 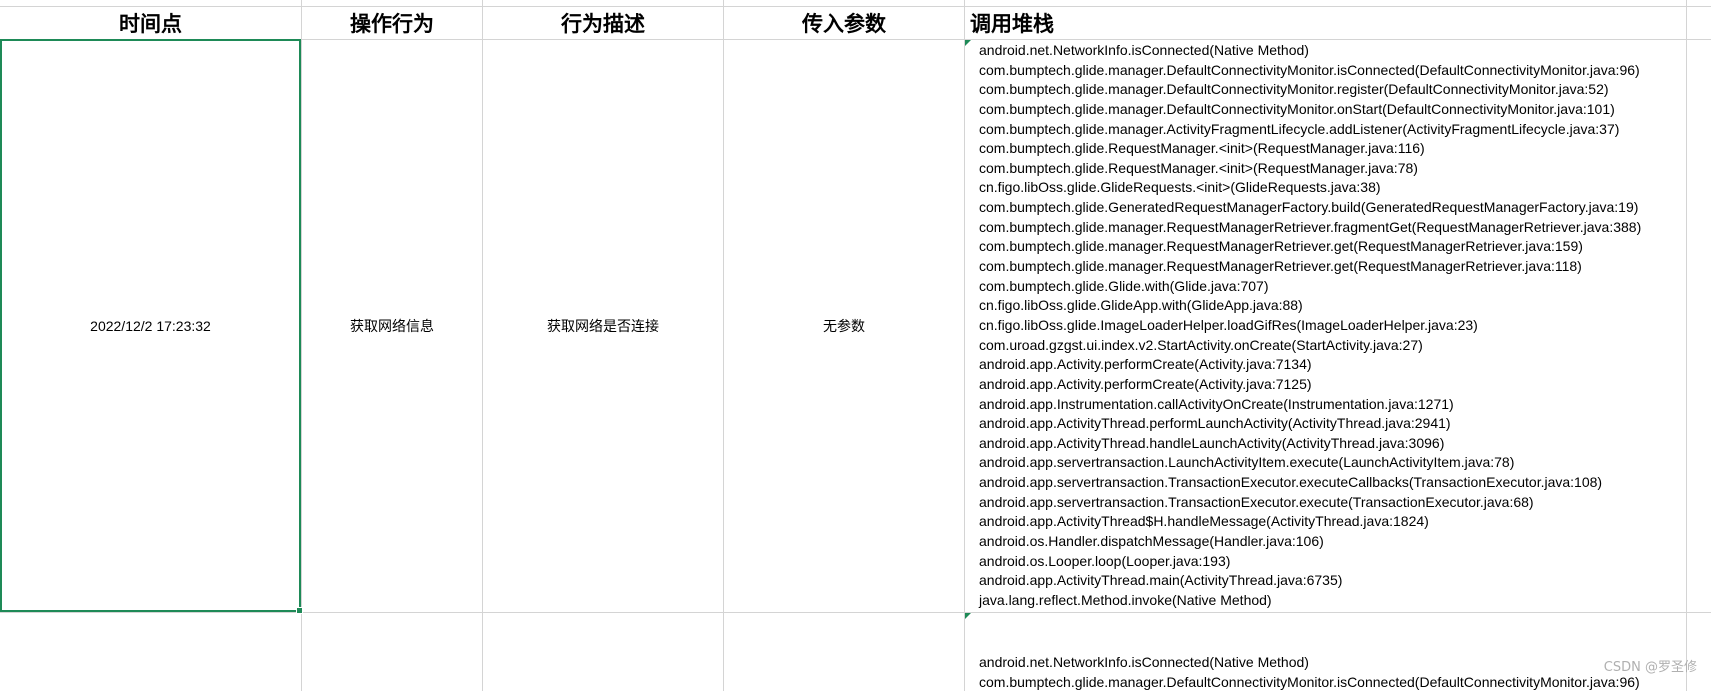 What do you see at coordinates (1650, 667) in the screenshot?
I see `watermark: CSDN @罗圣修` at bounding box center [1650, 667].